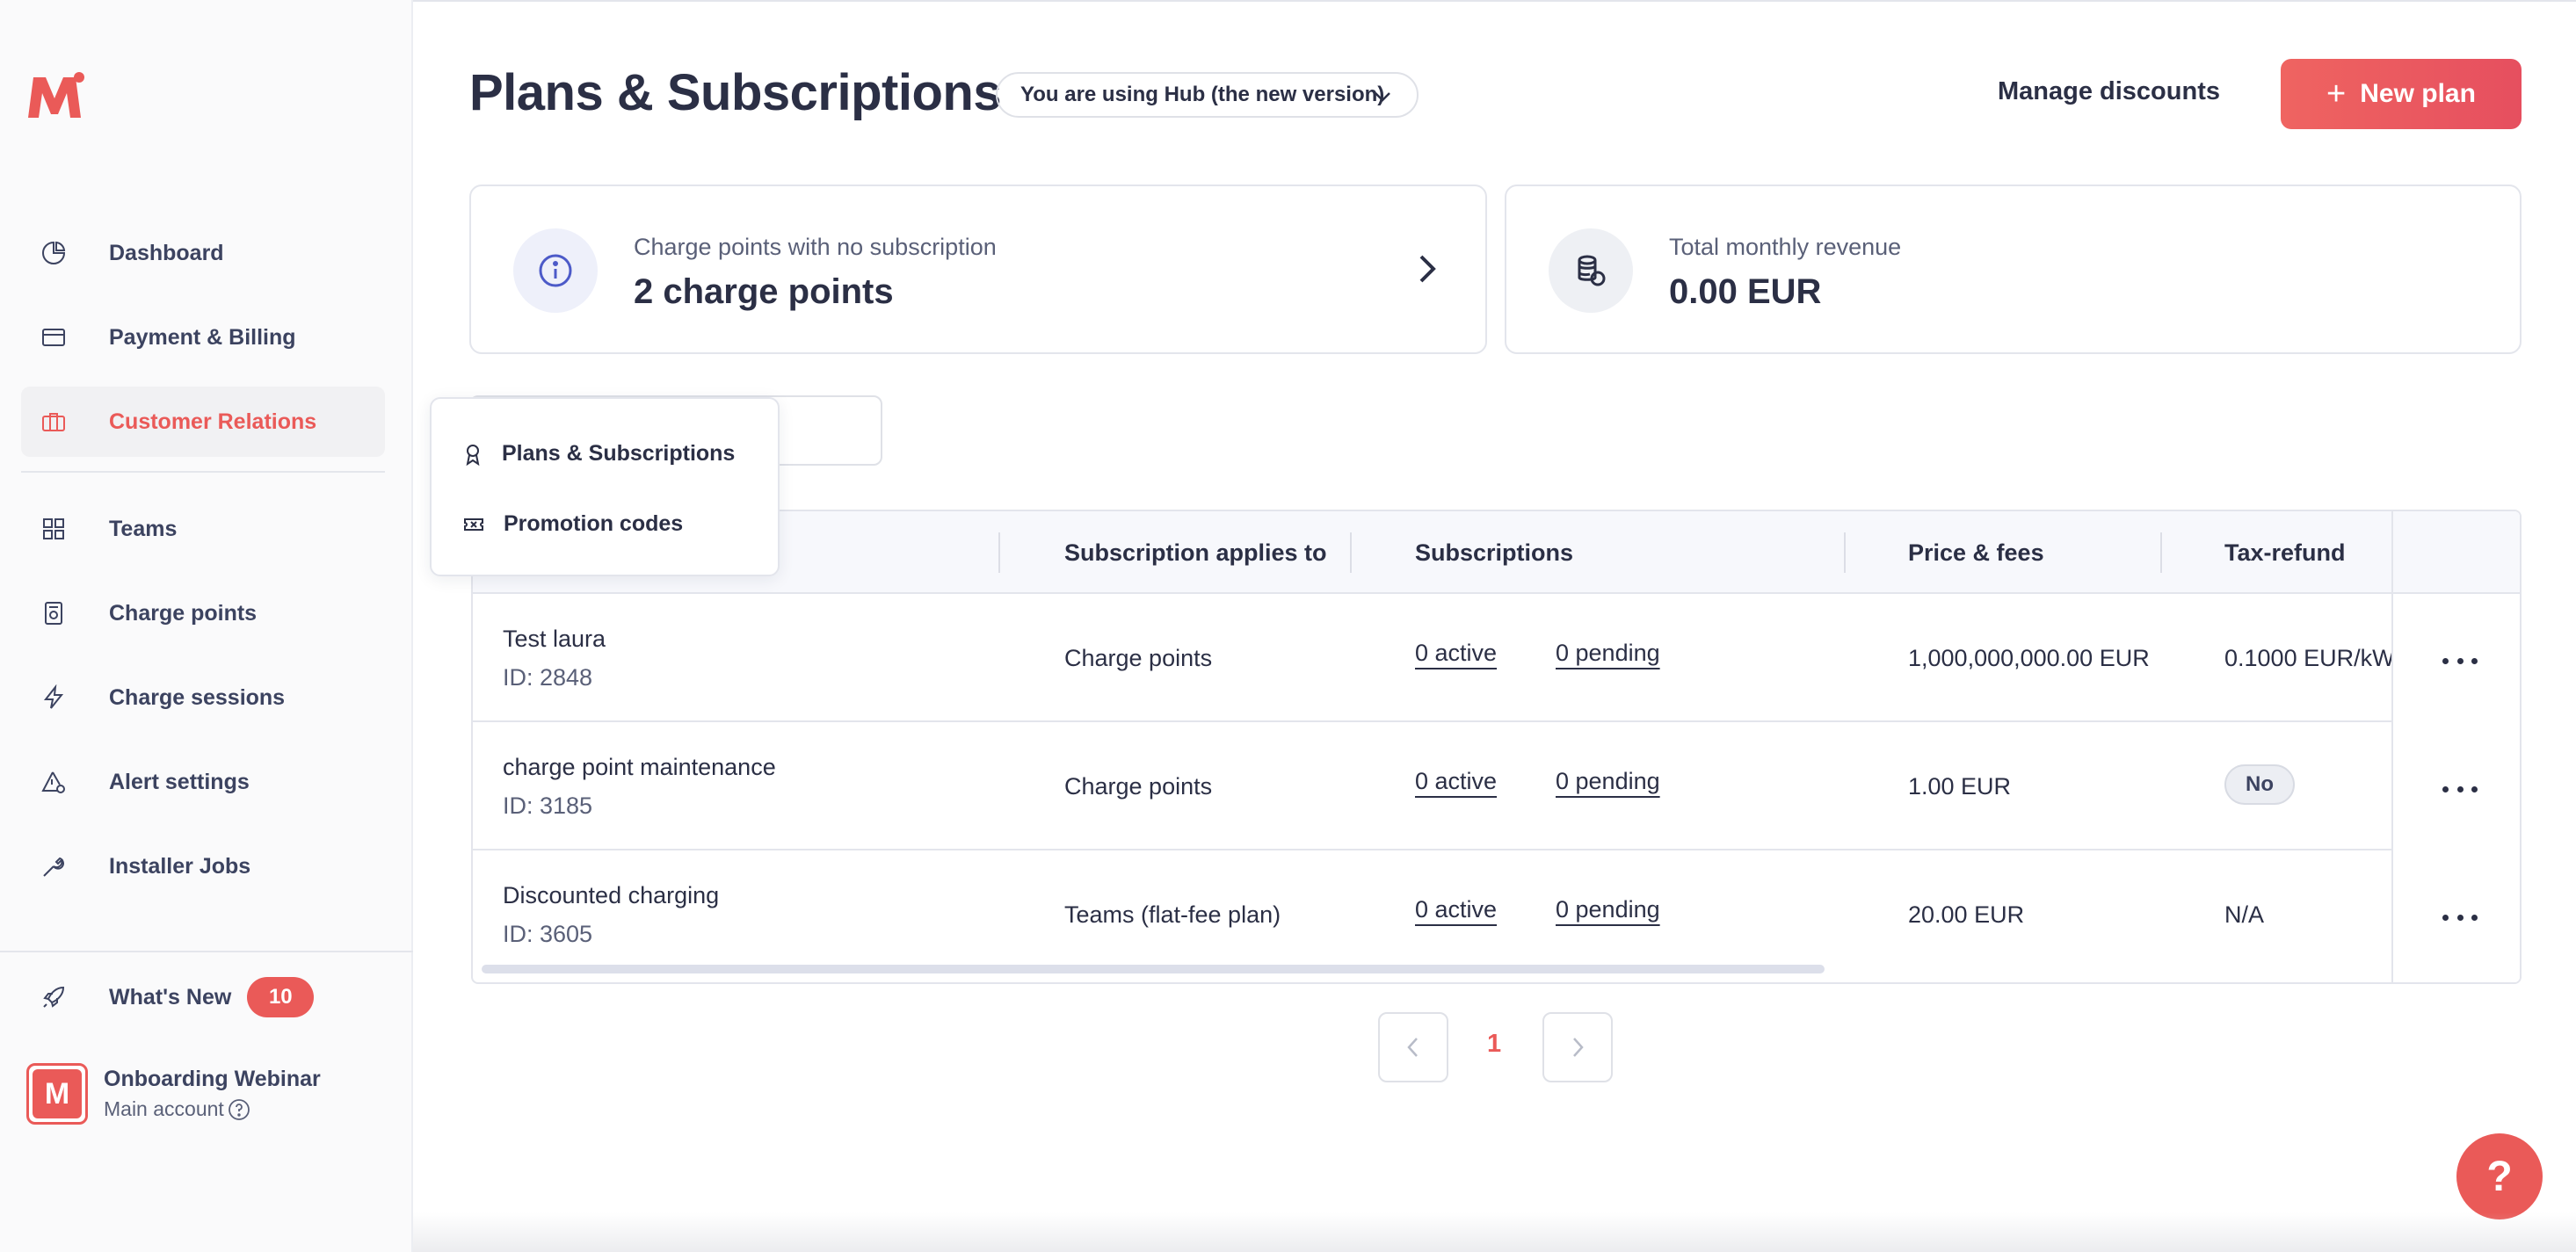 This screenshot has height=1252, width=2576. I want to click on plan-applies-to: Teams (flat-fee plan), so click(1172, 914).